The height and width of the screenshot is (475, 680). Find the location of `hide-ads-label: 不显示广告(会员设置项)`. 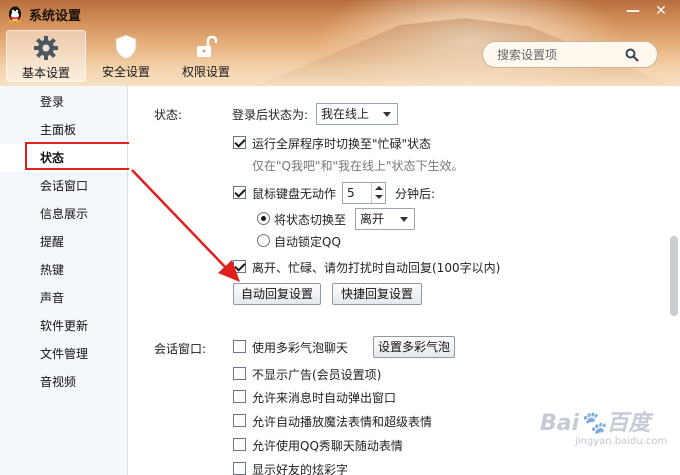

hide-ads-label: 不显示广告(会员设置项) is located at coordinates (317, 375).